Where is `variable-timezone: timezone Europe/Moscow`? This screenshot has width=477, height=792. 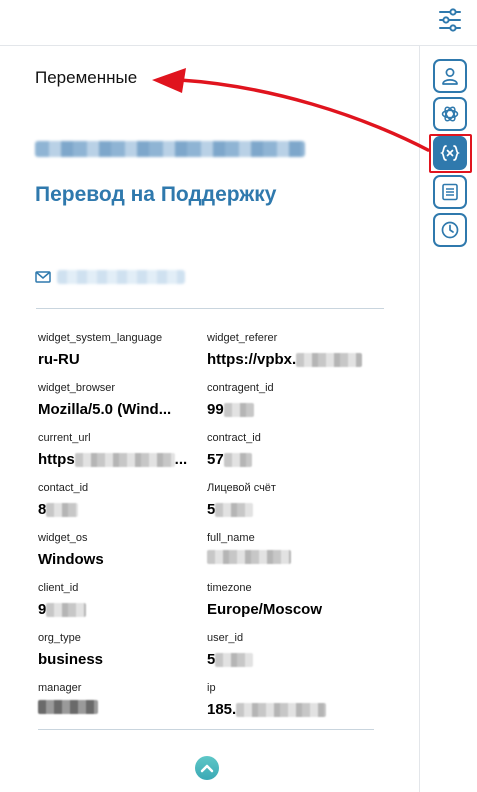 variable-timezone: timezone Europe/Moscow is located at coordinates (264, 601).